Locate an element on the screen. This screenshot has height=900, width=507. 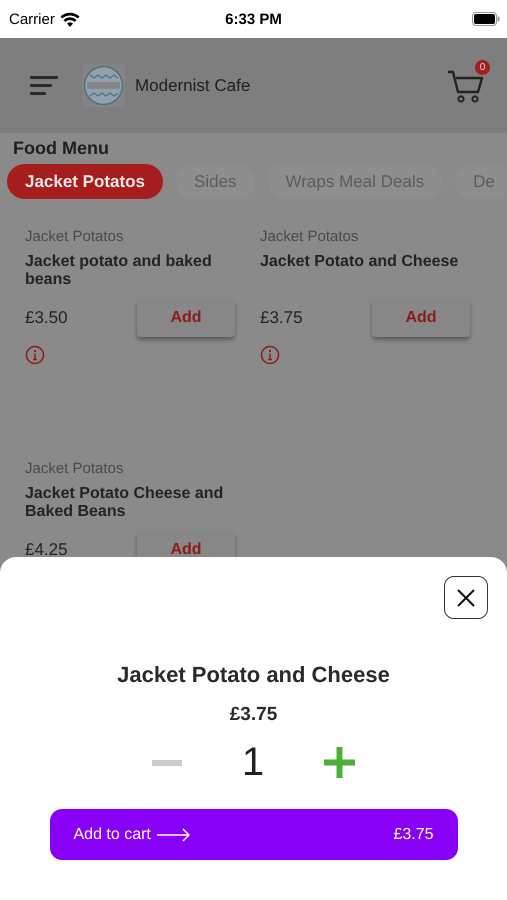
close-icon is located at coordinates (466, 598).